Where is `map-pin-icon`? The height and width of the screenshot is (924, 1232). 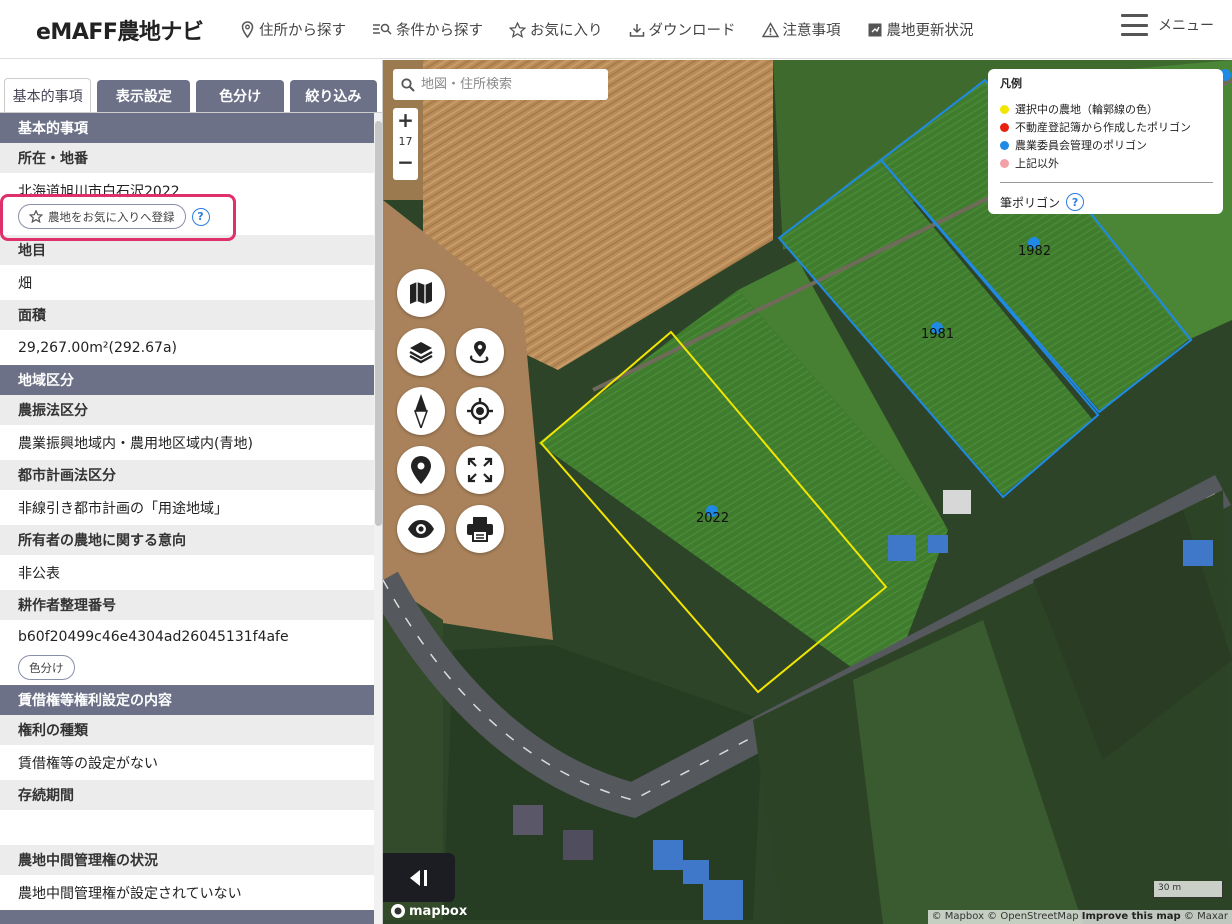
map-pin-icon is located at coordinates (421, 470).